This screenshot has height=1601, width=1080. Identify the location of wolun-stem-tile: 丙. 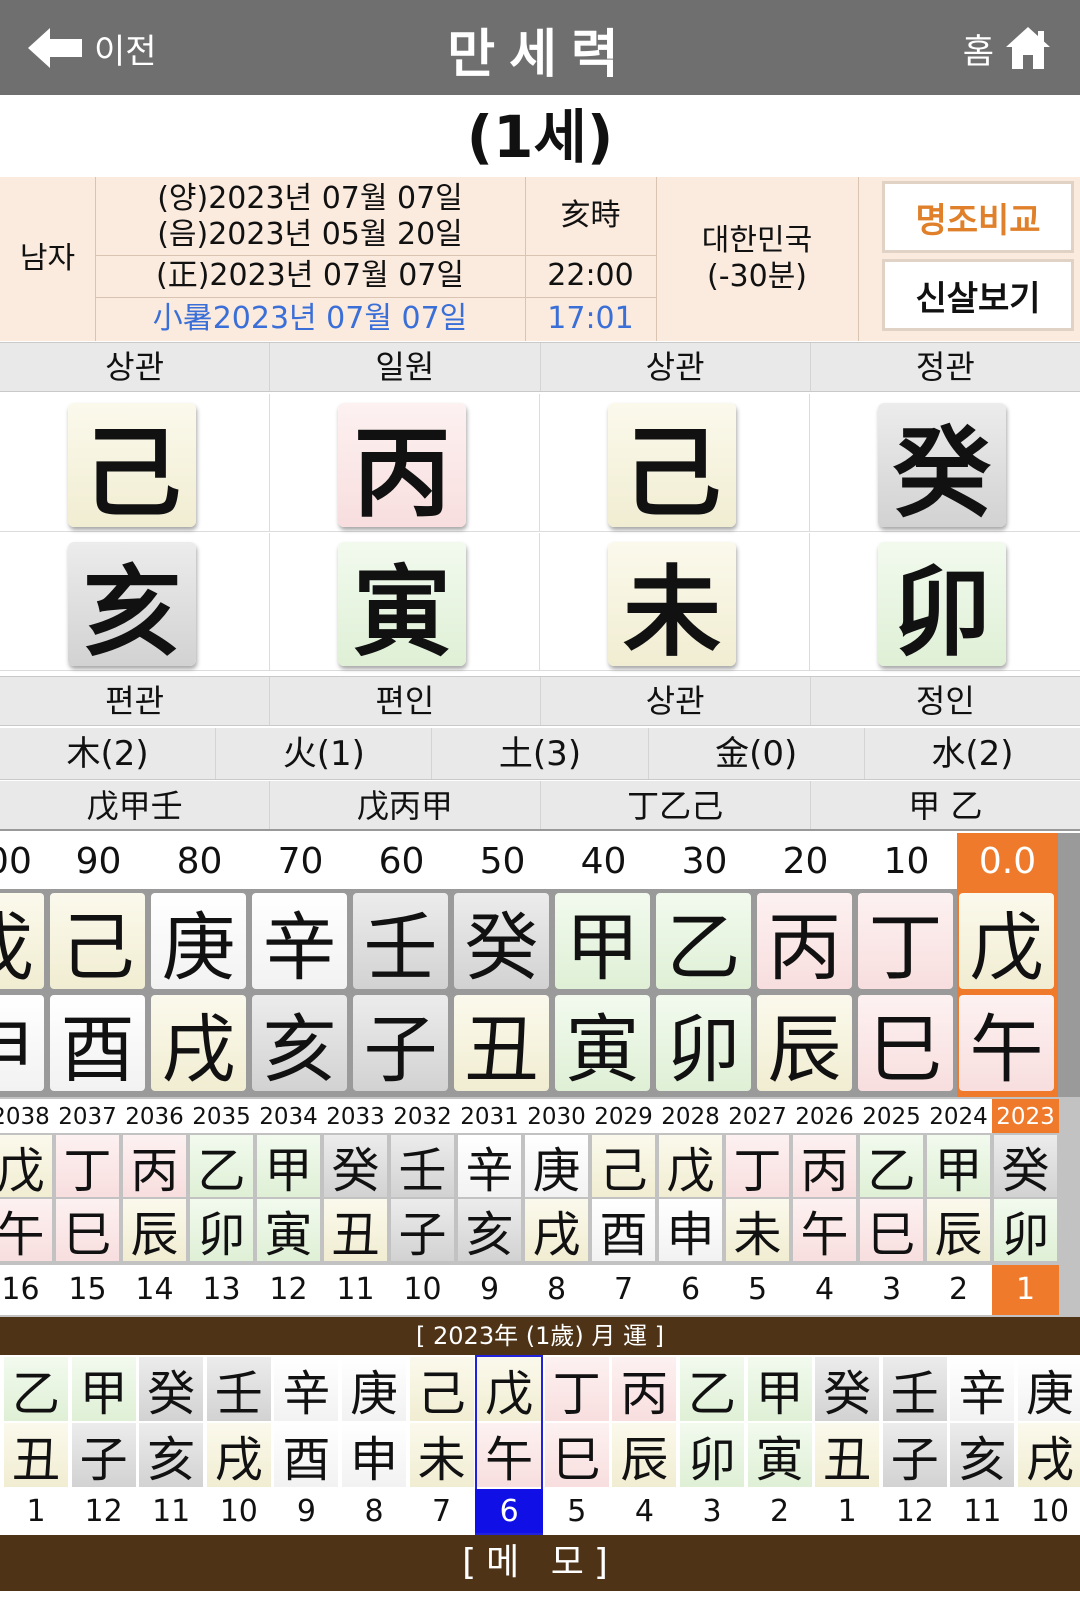
(644, 1389).